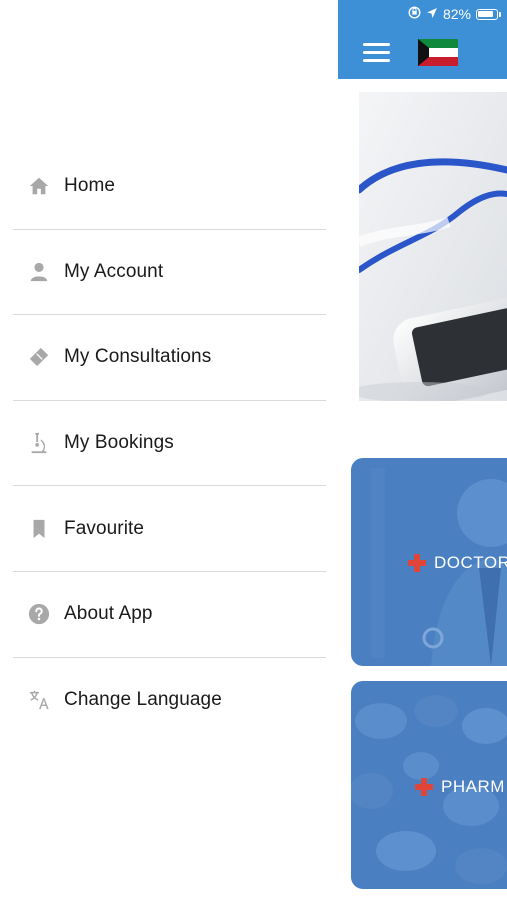  I want to click on pharmacy-card-label: PHARM, so click(460, 787).